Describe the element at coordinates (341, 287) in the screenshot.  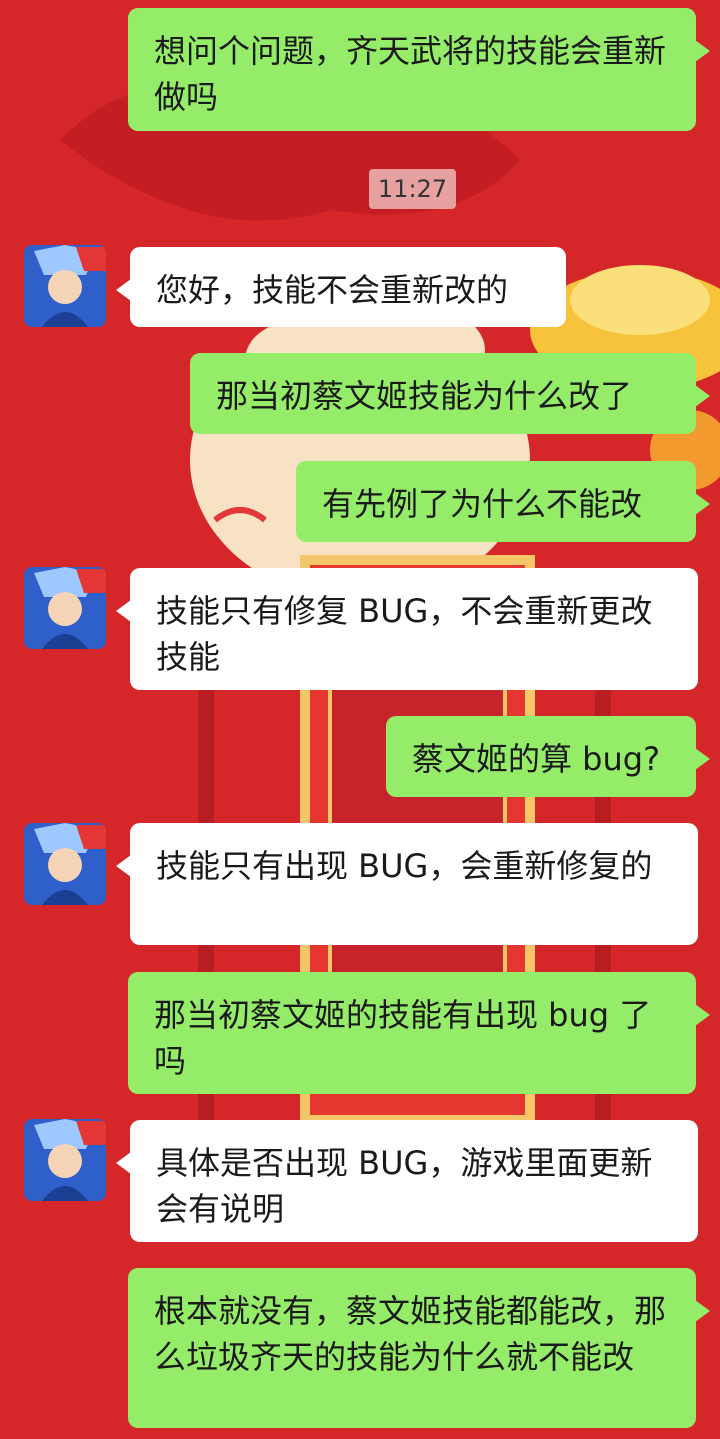
I see `message-bubble-received: 您好，技能不会重新改的` at that location.